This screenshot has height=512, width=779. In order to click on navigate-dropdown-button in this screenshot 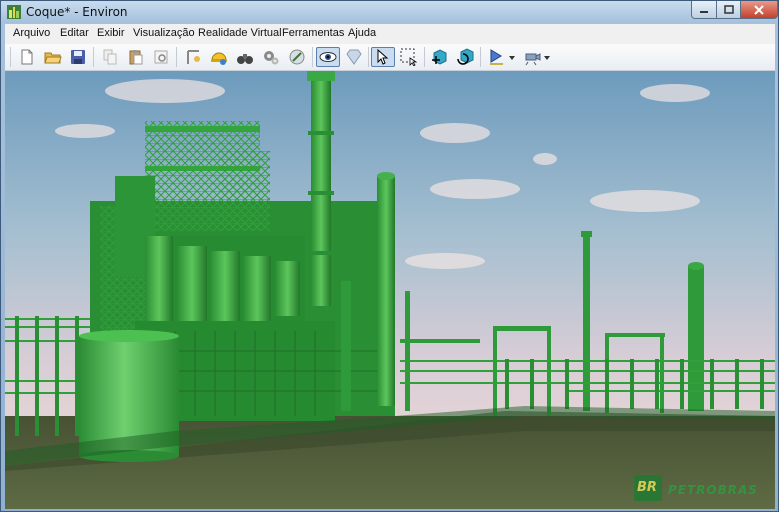, I will do `click(497, 57)`.